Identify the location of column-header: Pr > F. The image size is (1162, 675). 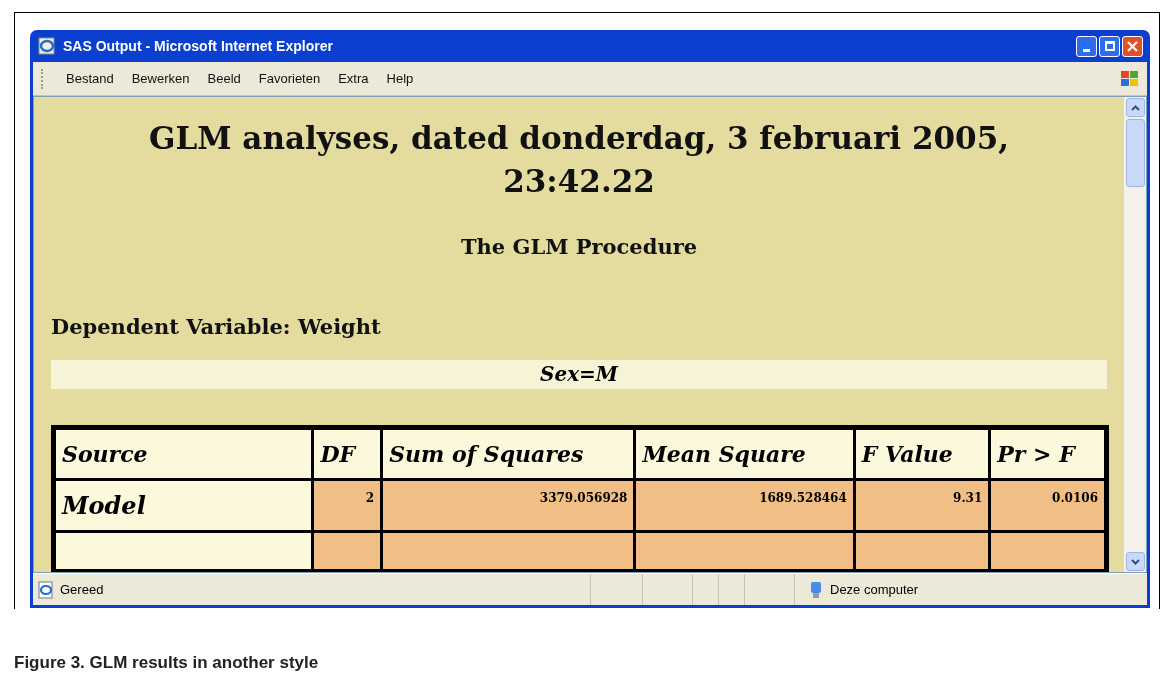
(1048, 453).